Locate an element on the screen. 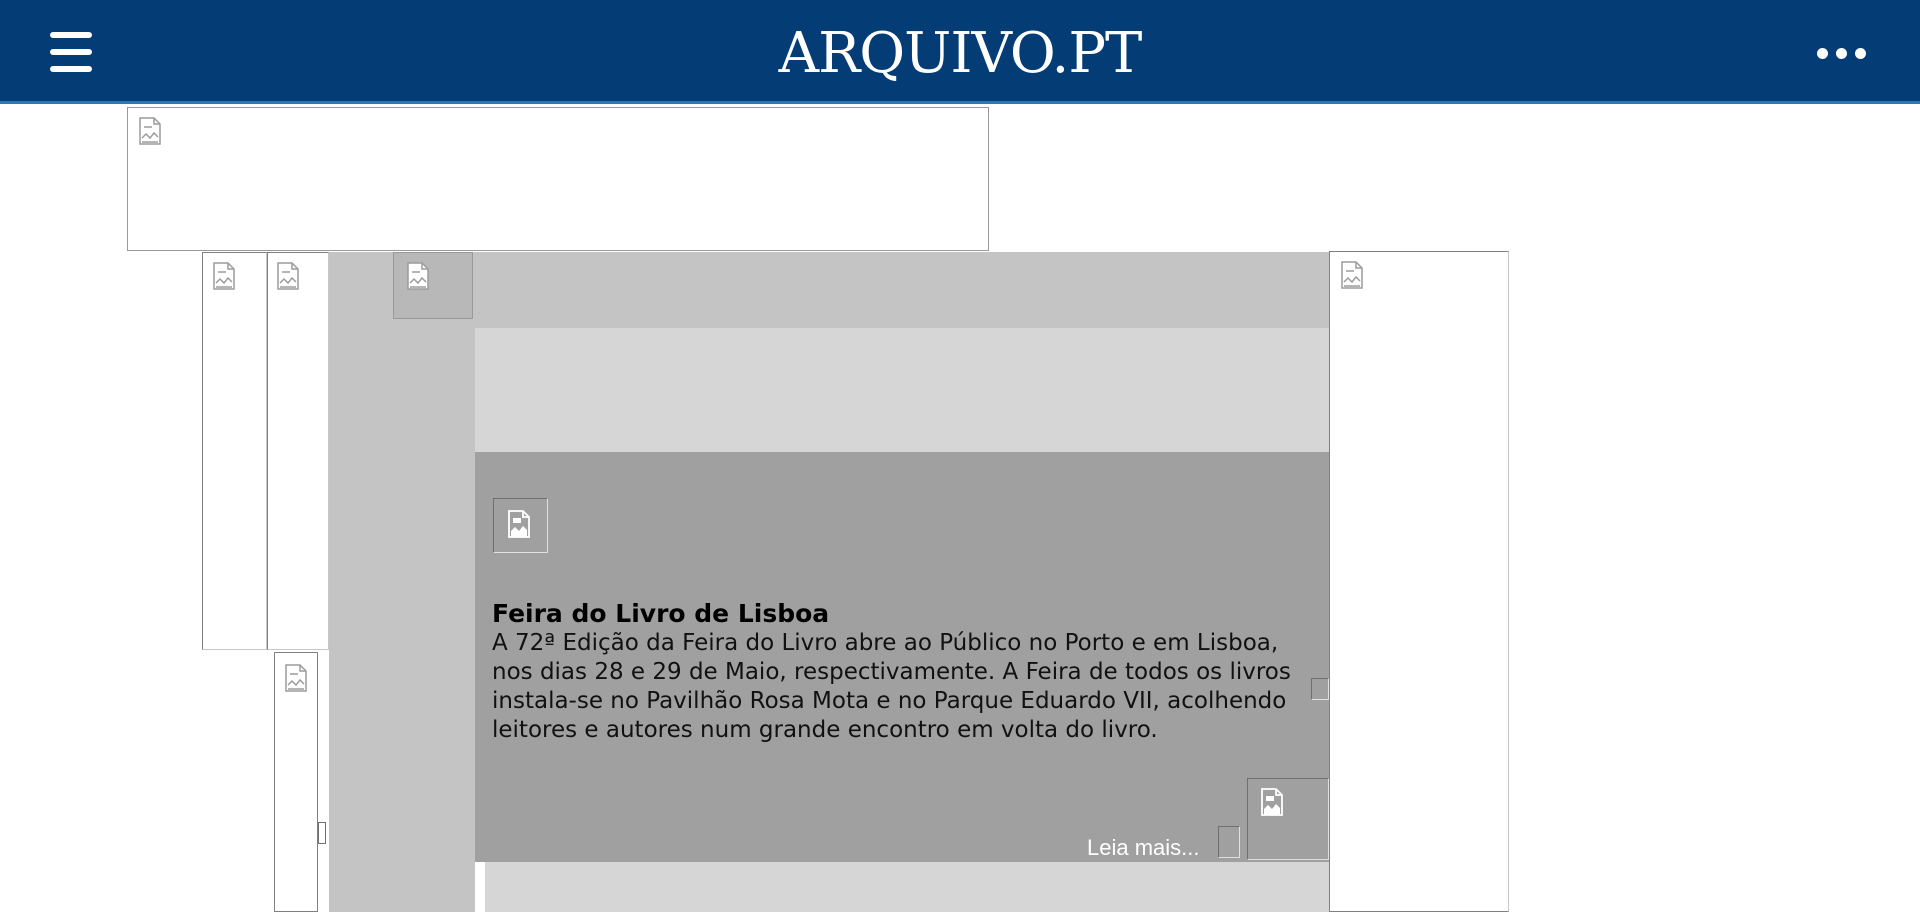 The height and width of the screenshot is (912, 1920). news-title: Feira do Livro de Lisboa is located at coordinates (660, 614).